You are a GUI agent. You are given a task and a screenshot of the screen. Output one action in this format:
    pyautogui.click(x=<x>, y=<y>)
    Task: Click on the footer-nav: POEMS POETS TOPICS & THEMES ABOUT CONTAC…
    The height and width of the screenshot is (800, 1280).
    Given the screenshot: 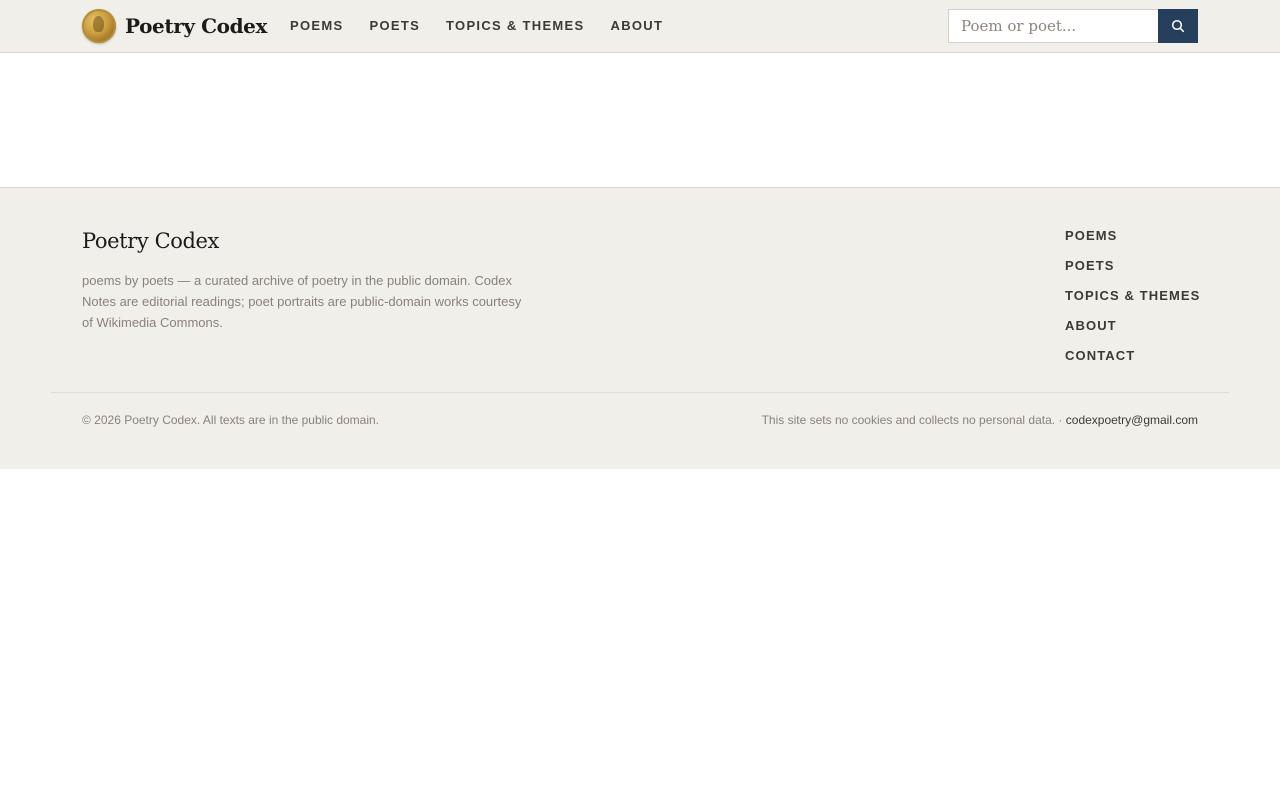 What is the action you would take?
    pyautogui.click(x=1132, y=302)
    